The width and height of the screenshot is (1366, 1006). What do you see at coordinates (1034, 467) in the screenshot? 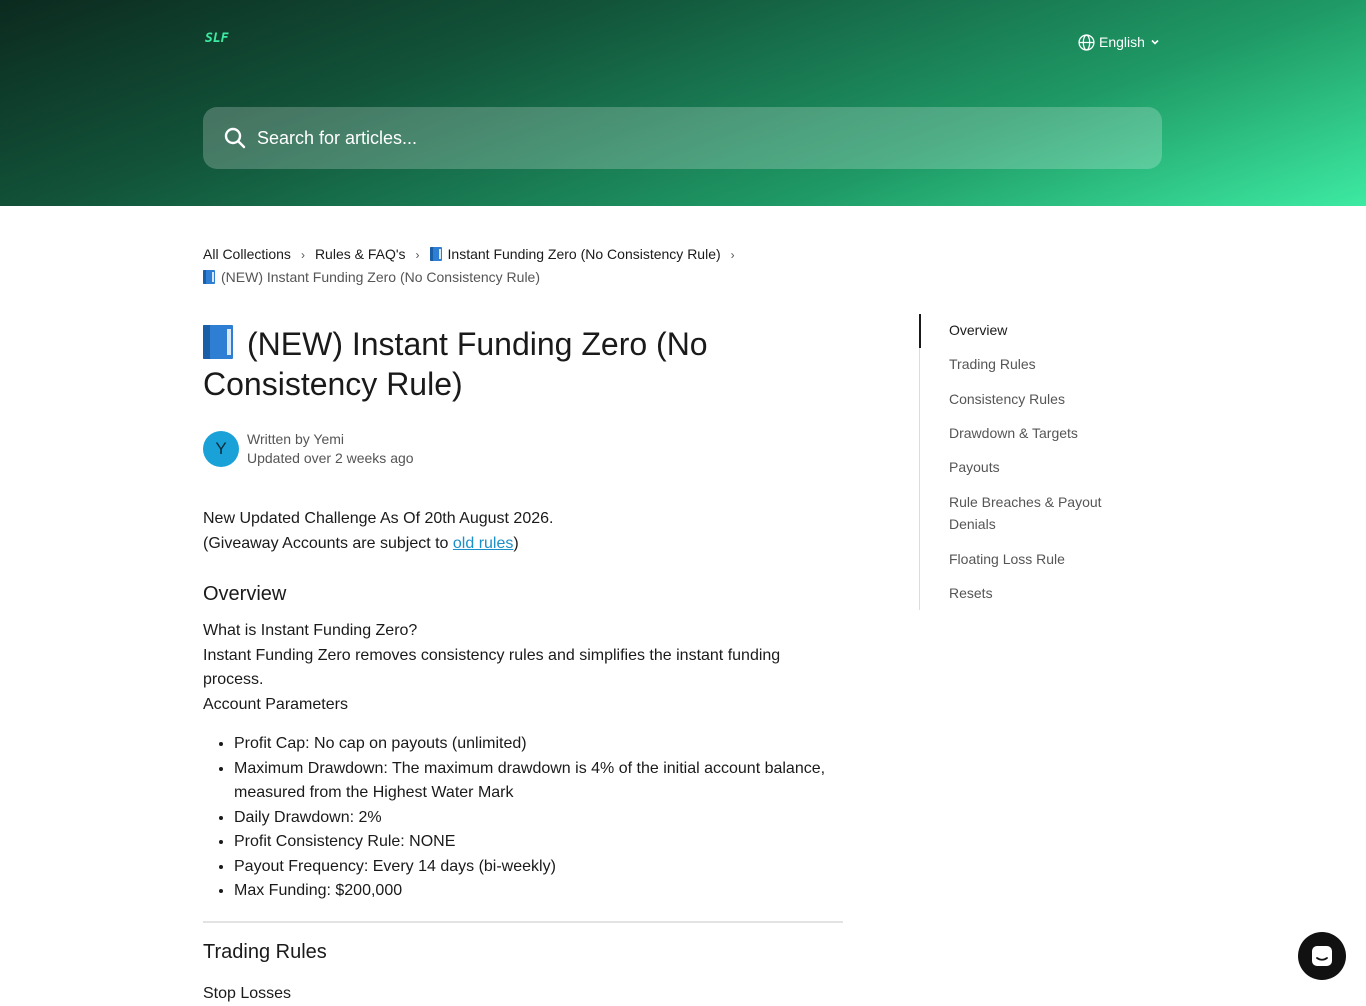
I see `toc-item-payouts: Payouts` at bounding box center [1034, 467].